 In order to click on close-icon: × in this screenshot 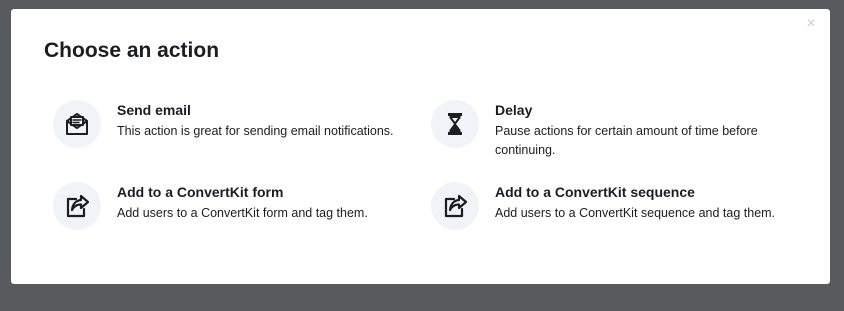, I will do `click(811, 24)`.